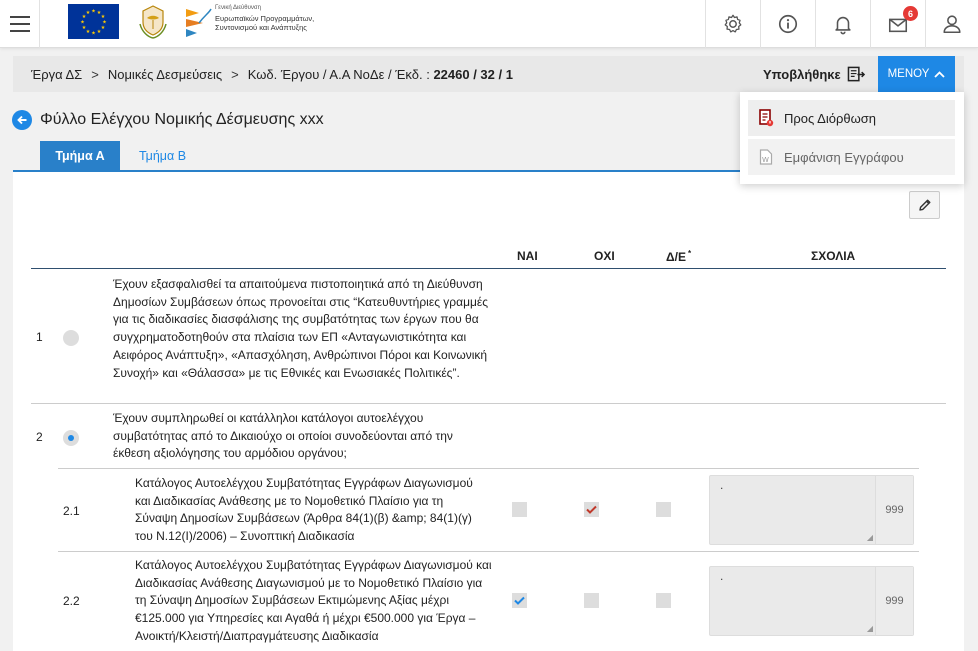 The image size is (978, 651). I want to click on logo-line-2: Ευρωπαϊκών Προγραμμάτων,, so click(265, 18).